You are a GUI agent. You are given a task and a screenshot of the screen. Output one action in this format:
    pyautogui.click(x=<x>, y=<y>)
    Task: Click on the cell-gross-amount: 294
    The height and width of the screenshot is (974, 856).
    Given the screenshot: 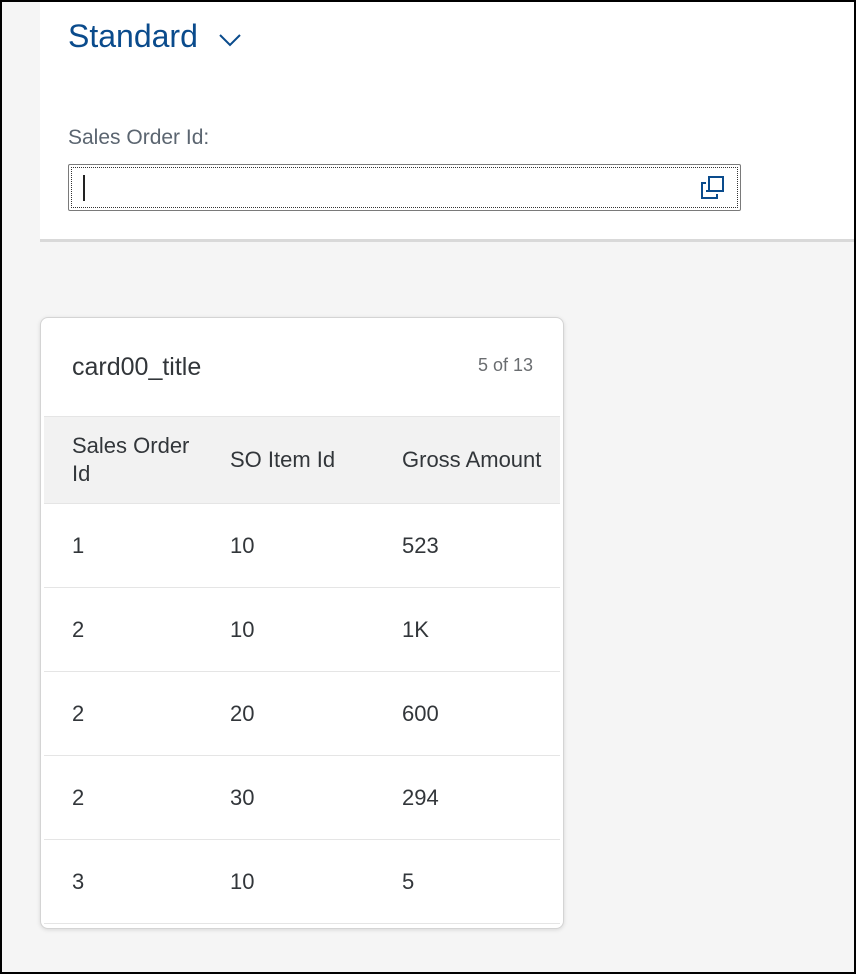 What is the action you would take?
    pyautogui.click(x=467, y=797)
    